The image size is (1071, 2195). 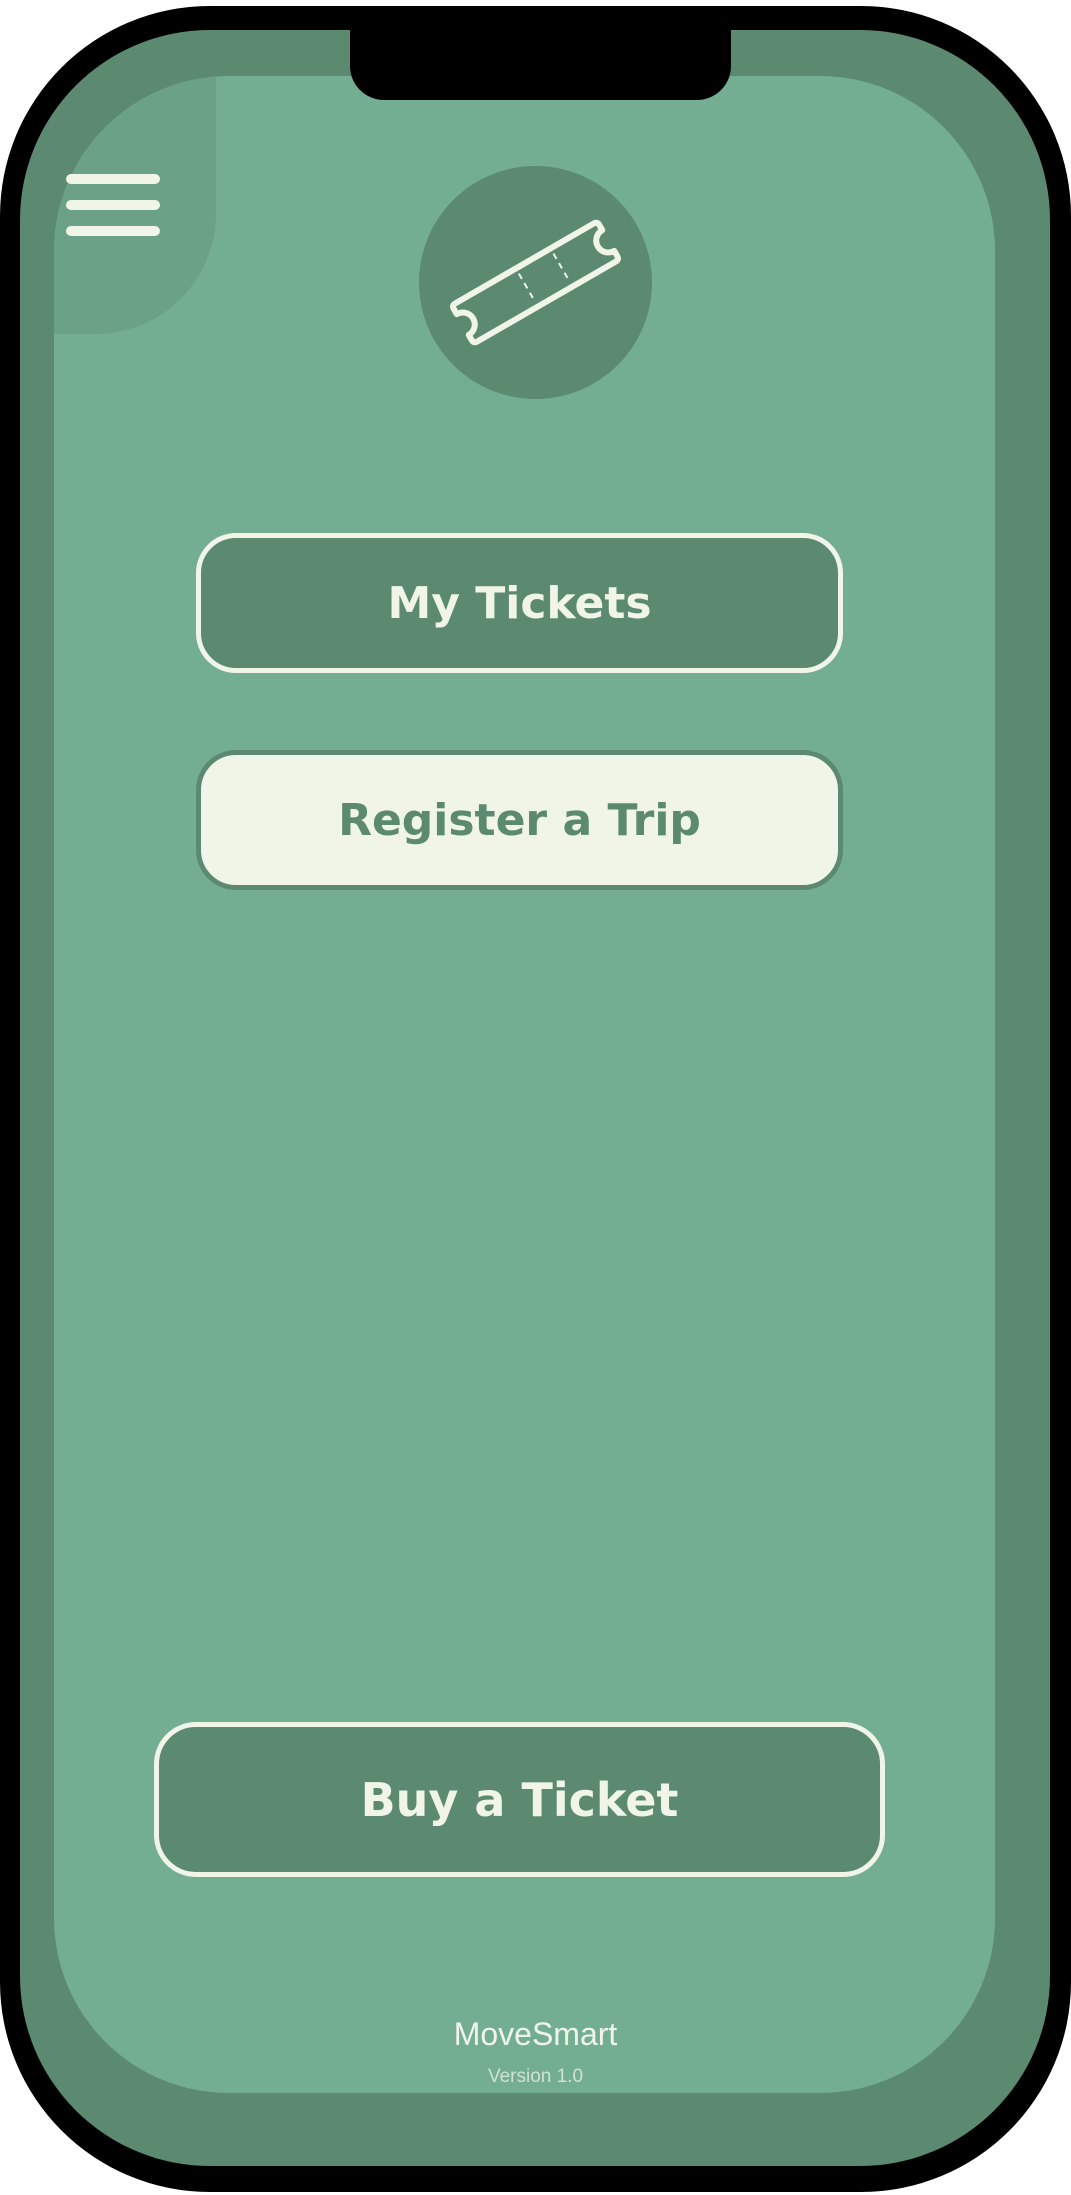 I want to click on hamburger-menu-icon, so click(x=114, y=205).